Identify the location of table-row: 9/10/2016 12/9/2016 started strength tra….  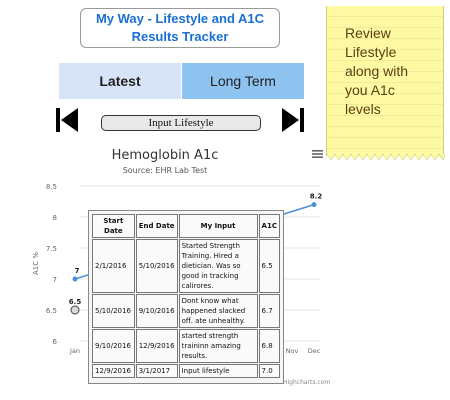
(186, 346).